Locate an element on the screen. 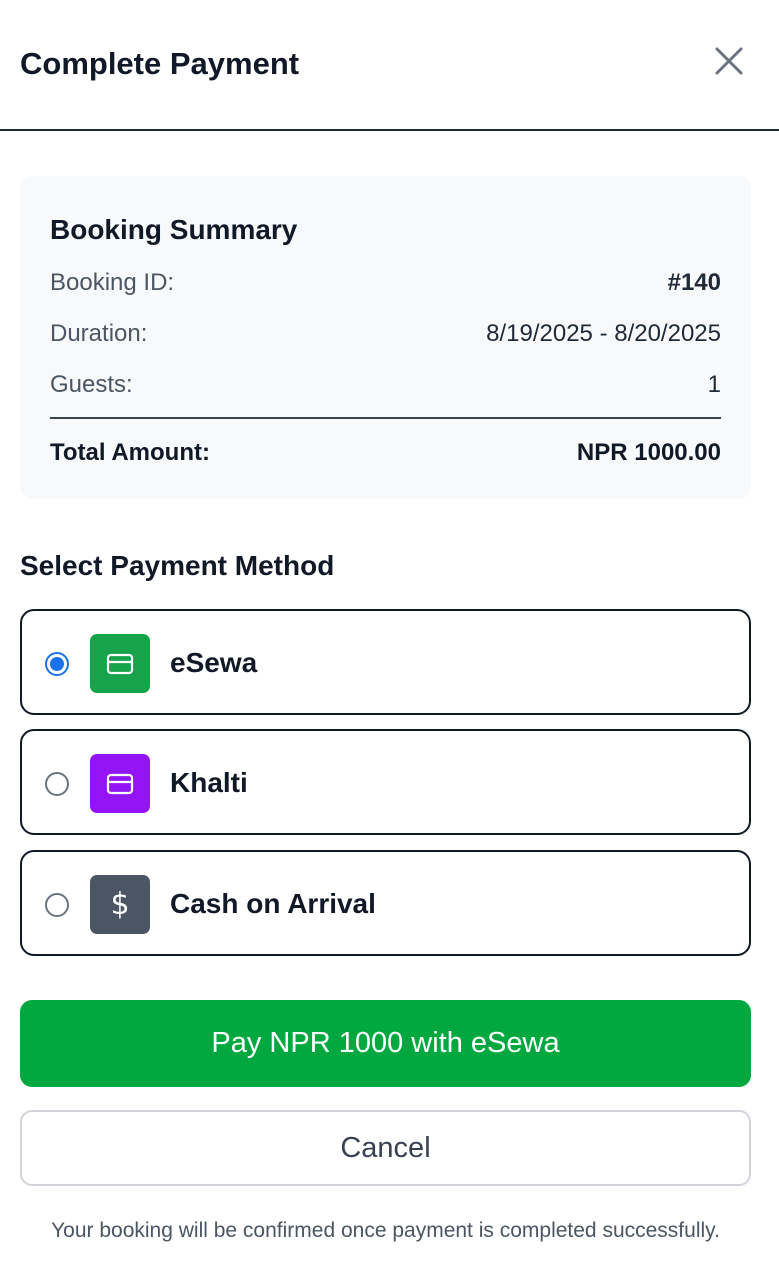 This screenshot has height=1280, width=779. close-icon is located at coordinates (729, 61).